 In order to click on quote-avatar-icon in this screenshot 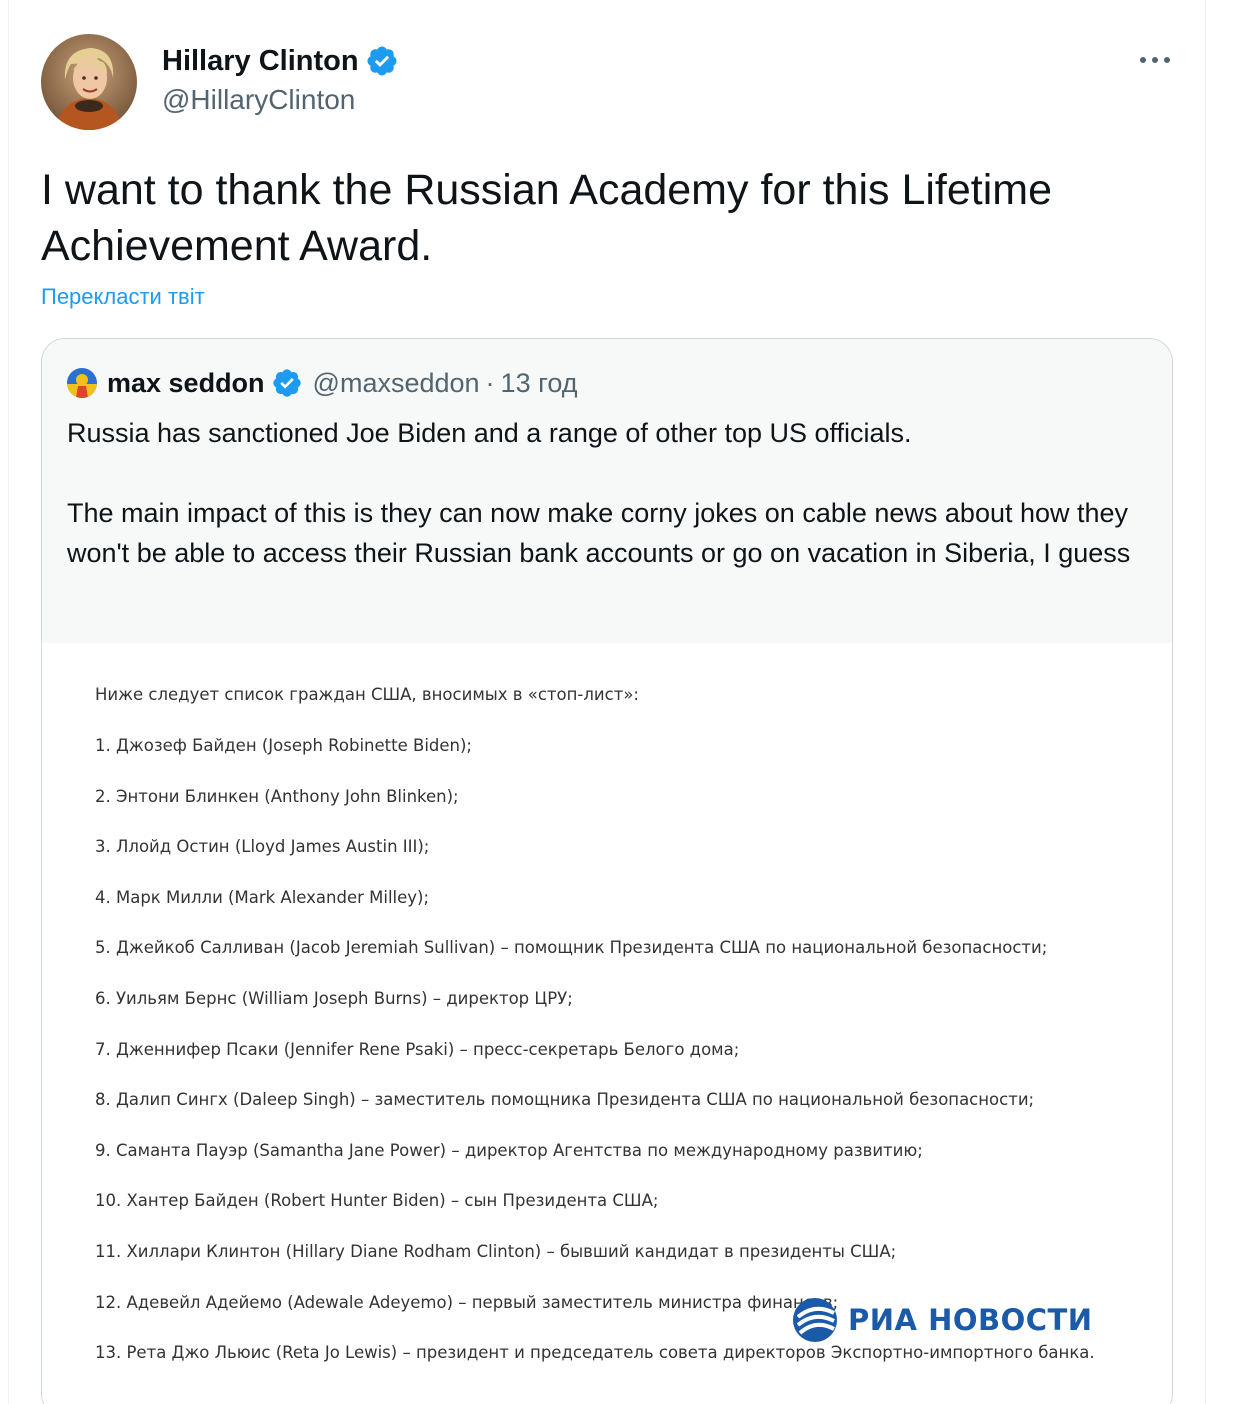, I will do `click(82, 383)`.